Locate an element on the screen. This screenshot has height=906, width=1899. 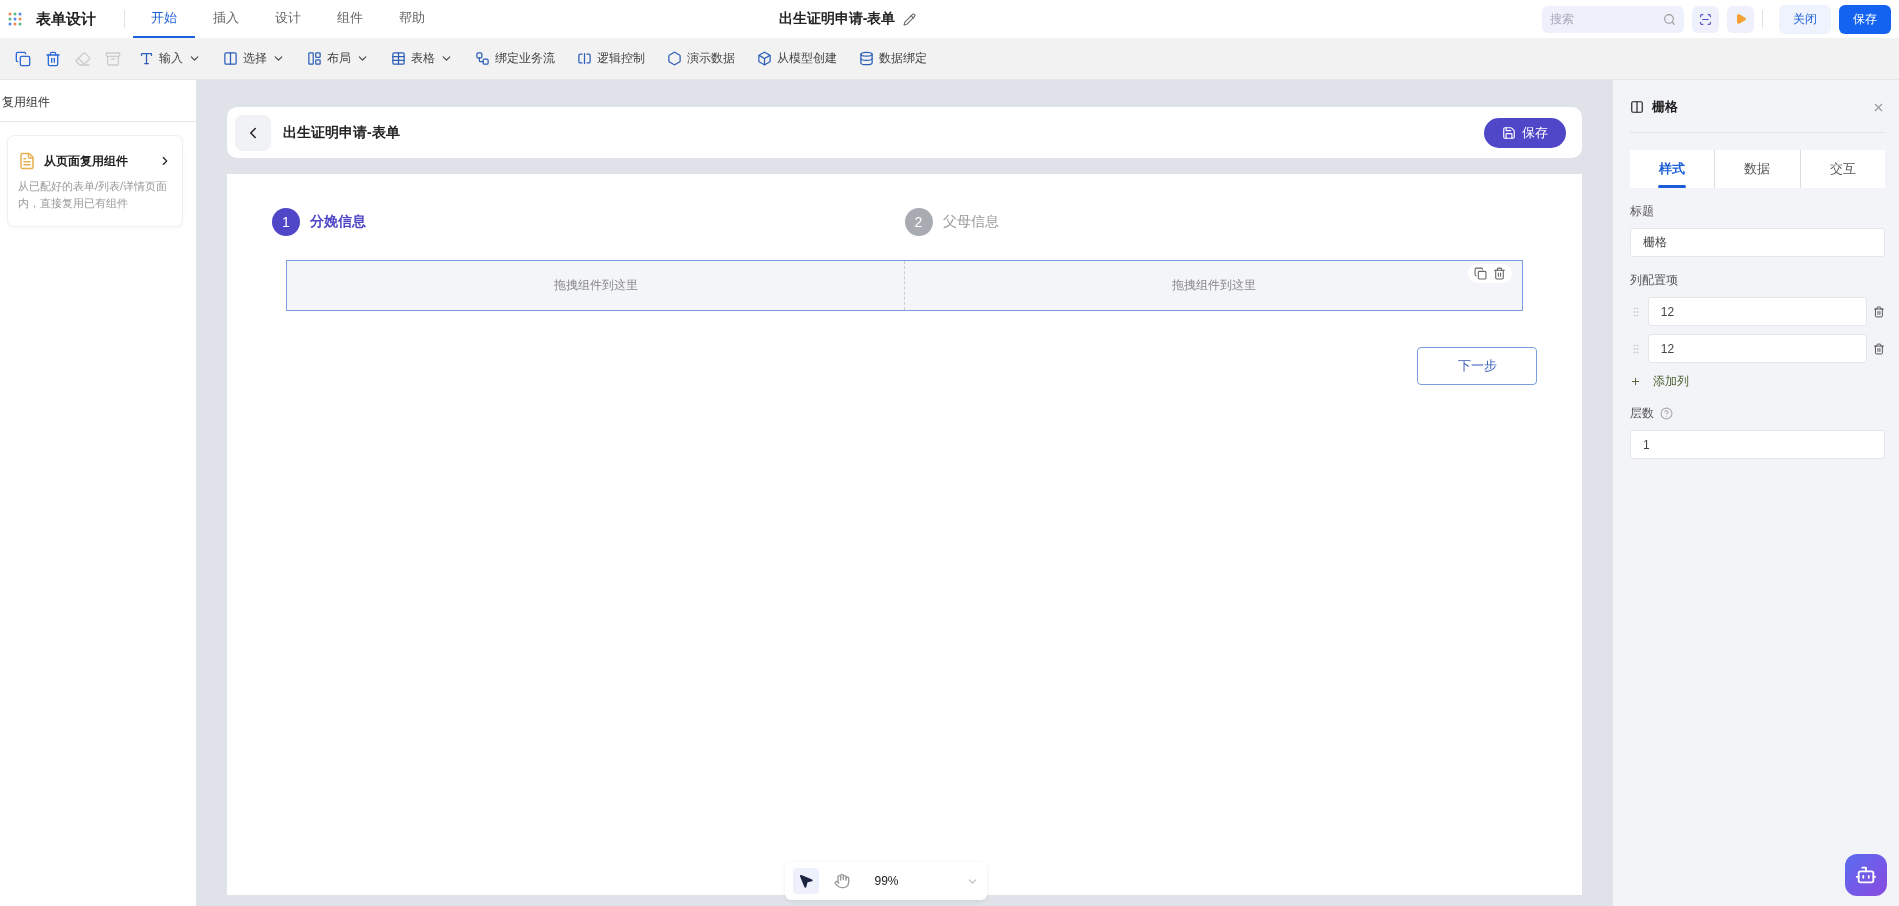
app-title: 表单设计 is located at coordinates (66, 19).